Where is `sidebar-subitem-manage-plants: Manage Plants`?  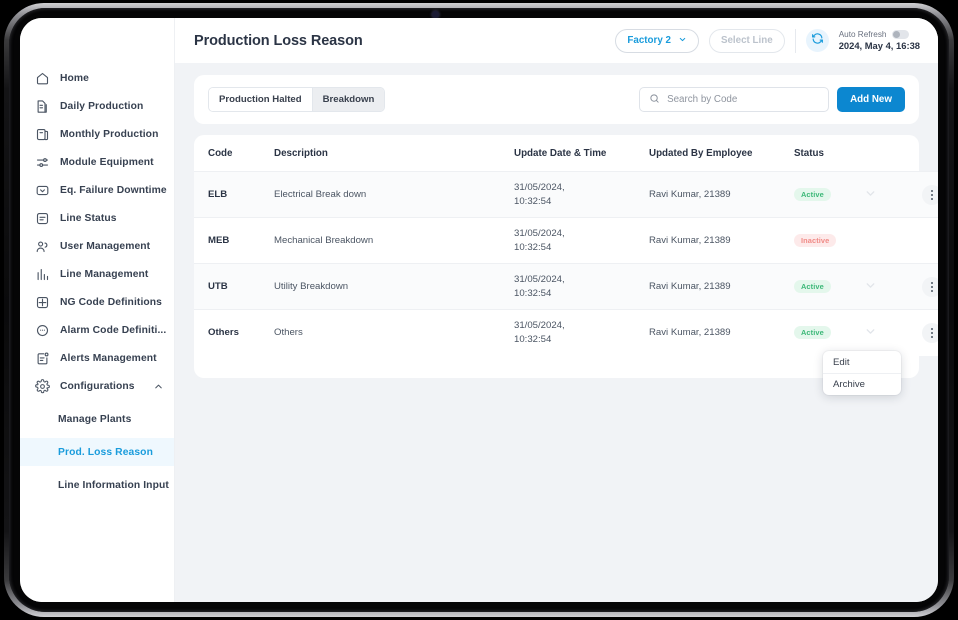 sidebar-subitem-manage-plants: Manage Plants is located at coordinates (97, 419).